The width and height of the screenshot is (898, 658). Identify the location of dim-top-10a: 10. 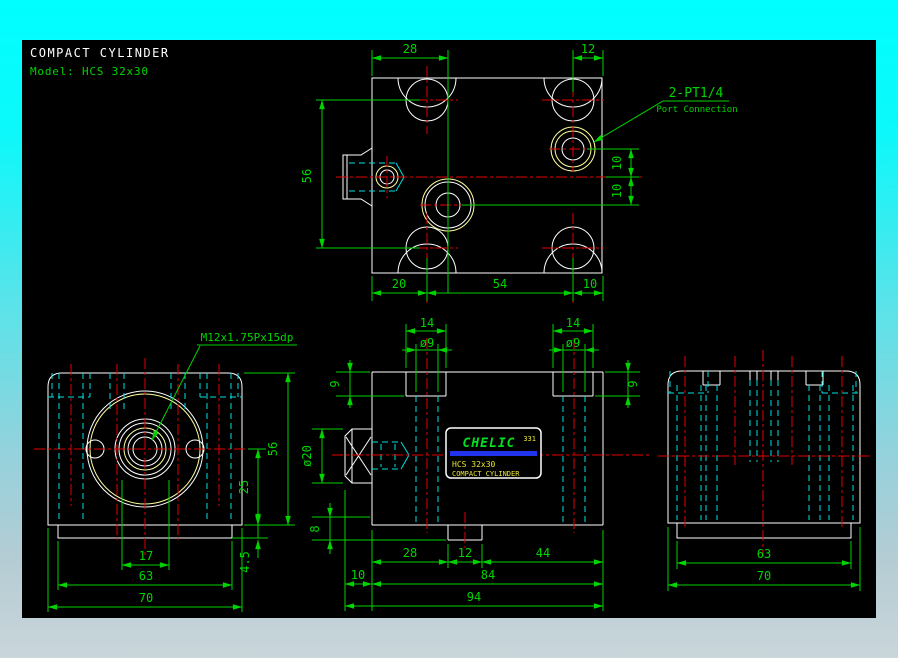
(617, 163).